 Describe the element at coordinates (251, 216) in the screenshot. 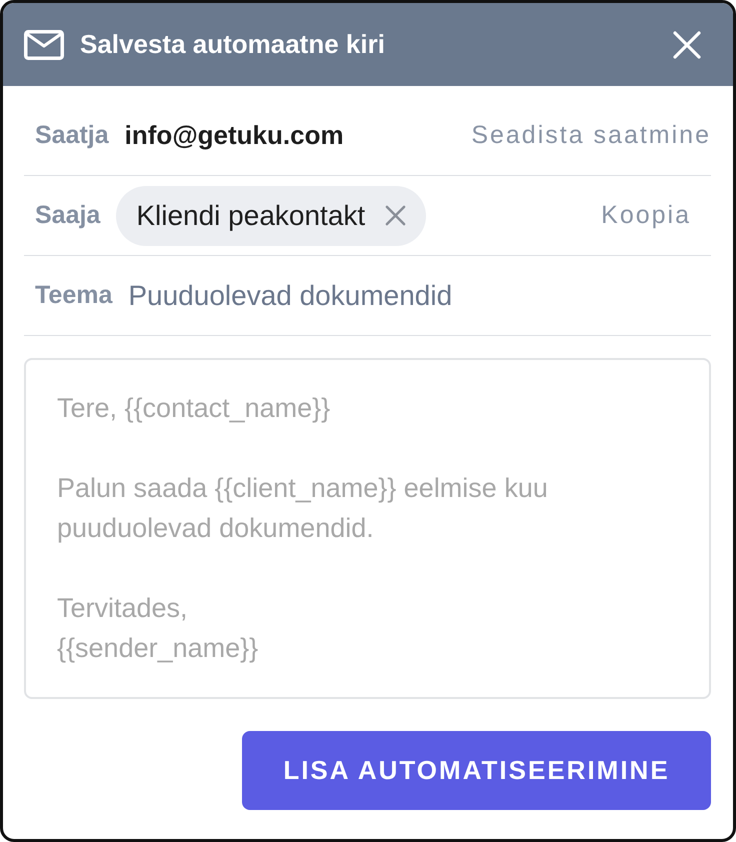

I see `chip-label: Kliendi peakontakt` at that location.